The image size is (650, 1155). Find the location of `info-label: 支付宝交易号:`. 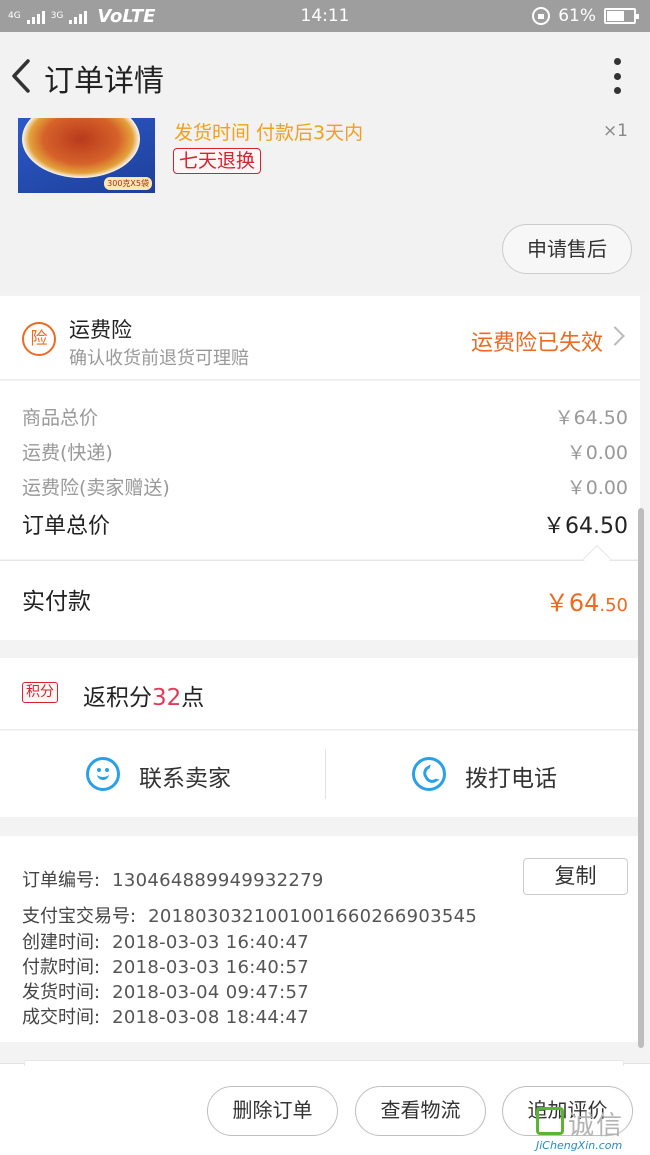

info-label: 支付宝交易号: is located at coordinates (79, 916).